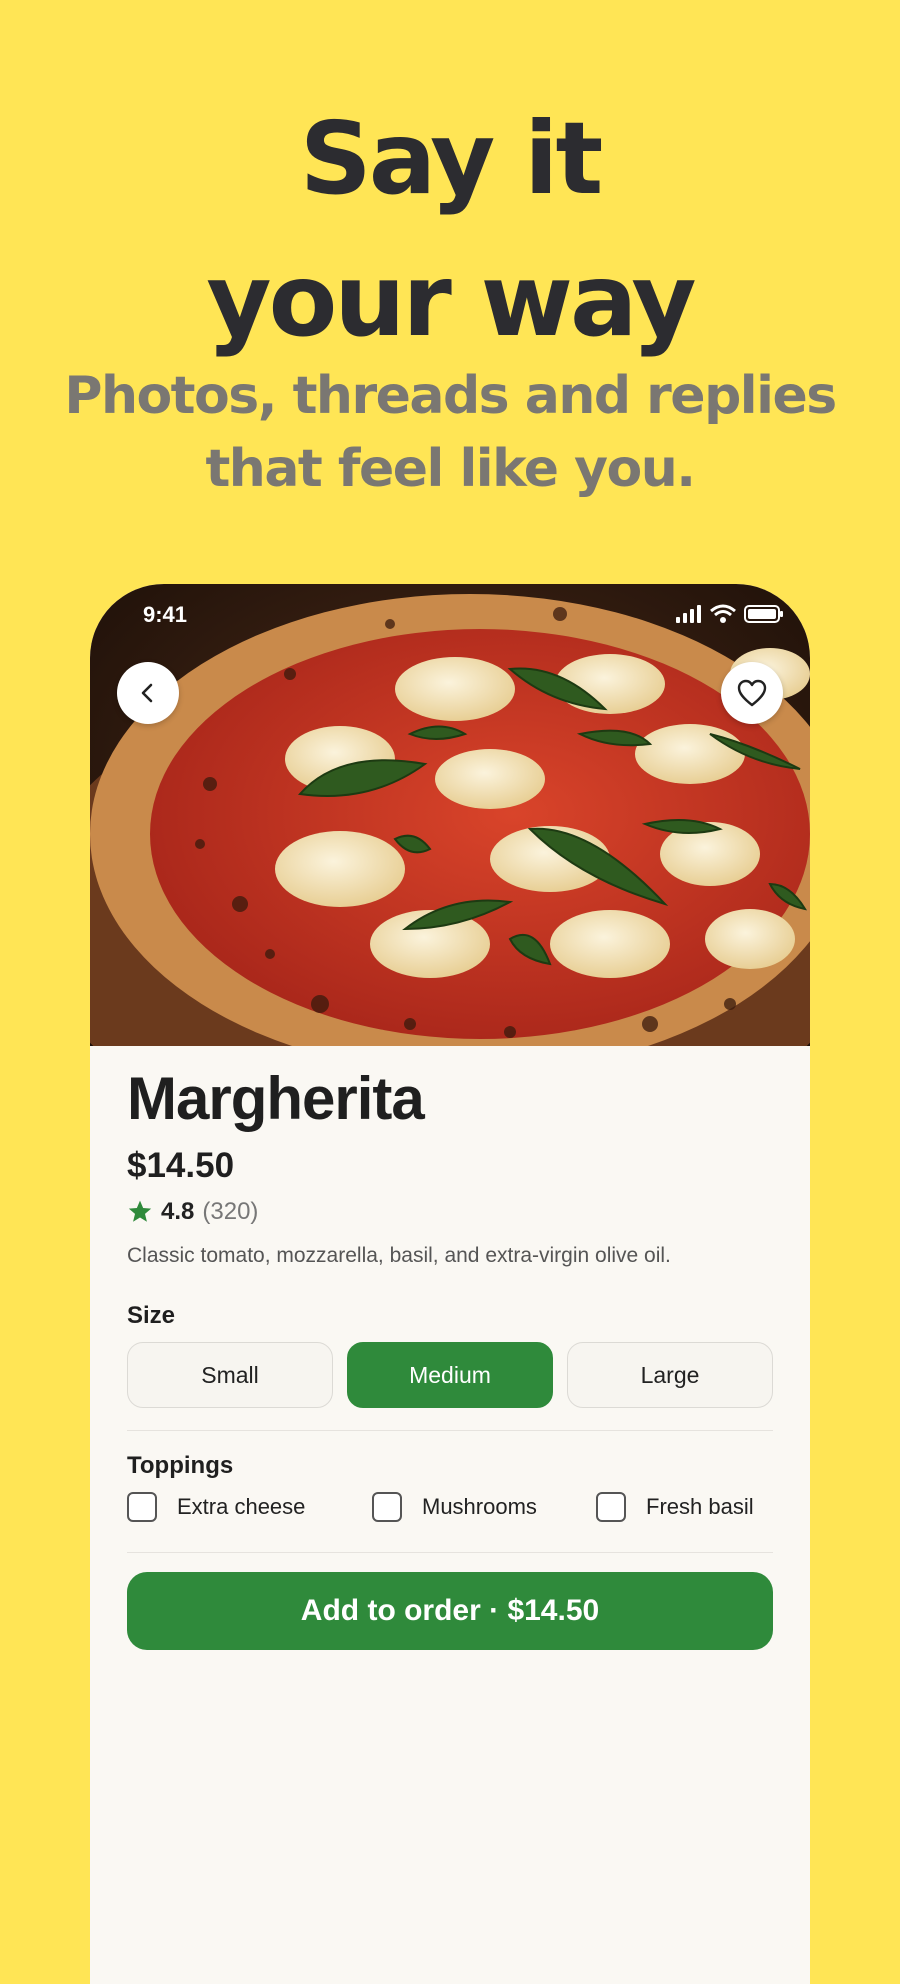 Image resolution: width=900 pixels, height=1984 pixels. What do you see at coordinates (178, 1211) in the screenshot?
I see `rating-value: 4.8` at bounding box center [178, 1211].